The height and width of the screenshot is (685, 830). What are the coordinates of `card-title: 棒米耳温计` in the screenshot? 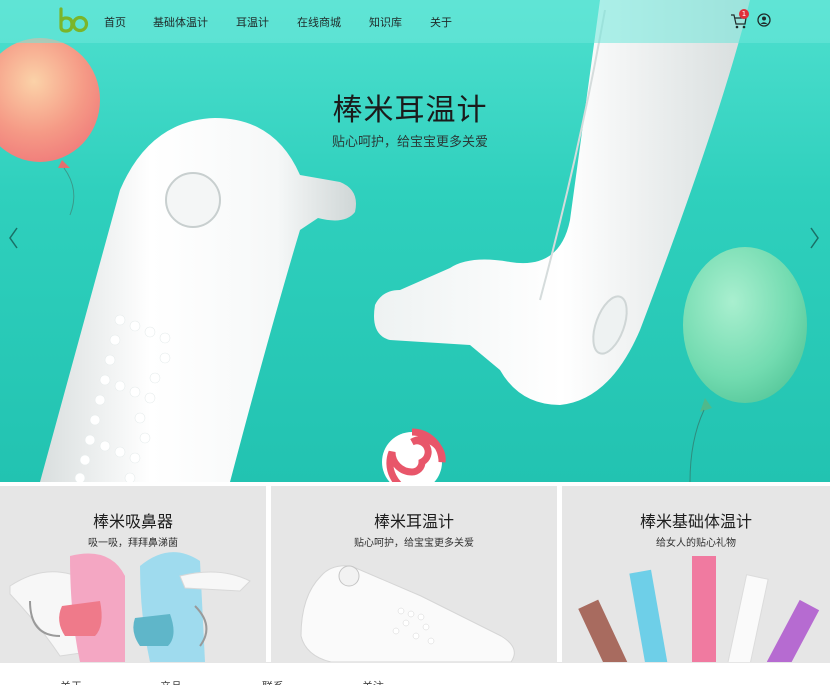 It's located at (413, 521).